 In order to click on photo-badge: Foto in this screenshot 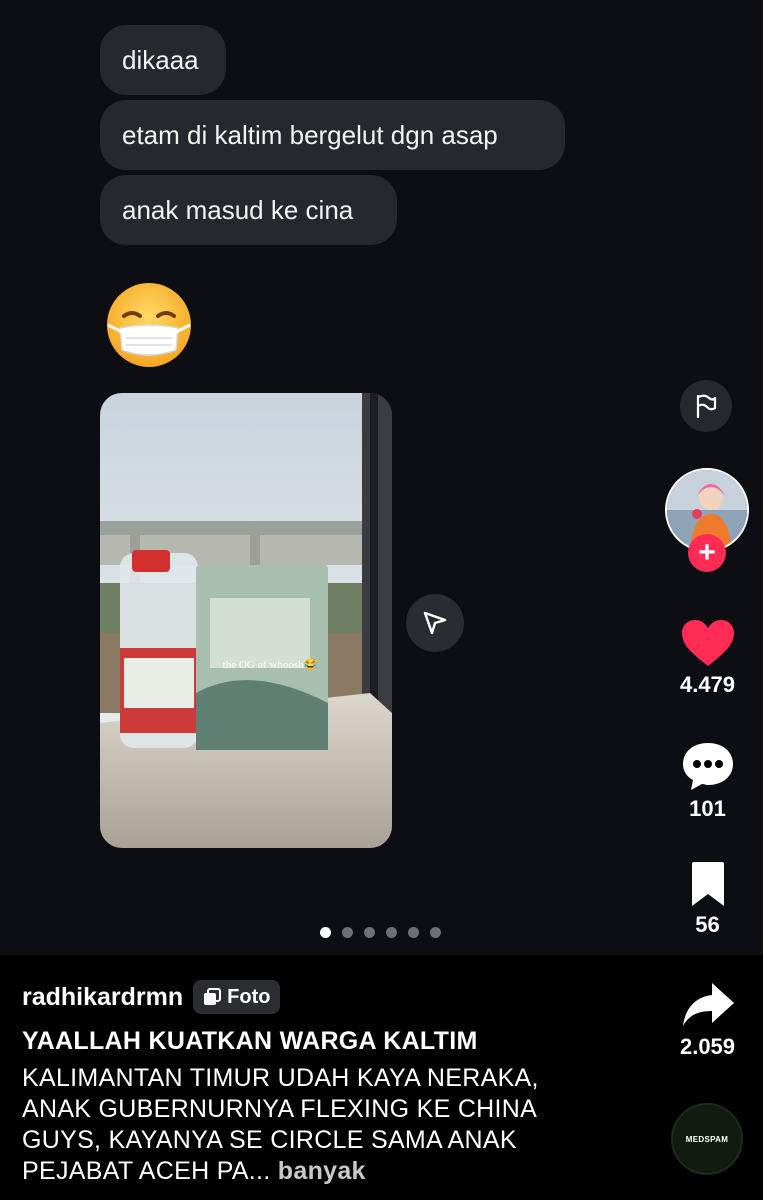, I will do `click(237, 997)`.